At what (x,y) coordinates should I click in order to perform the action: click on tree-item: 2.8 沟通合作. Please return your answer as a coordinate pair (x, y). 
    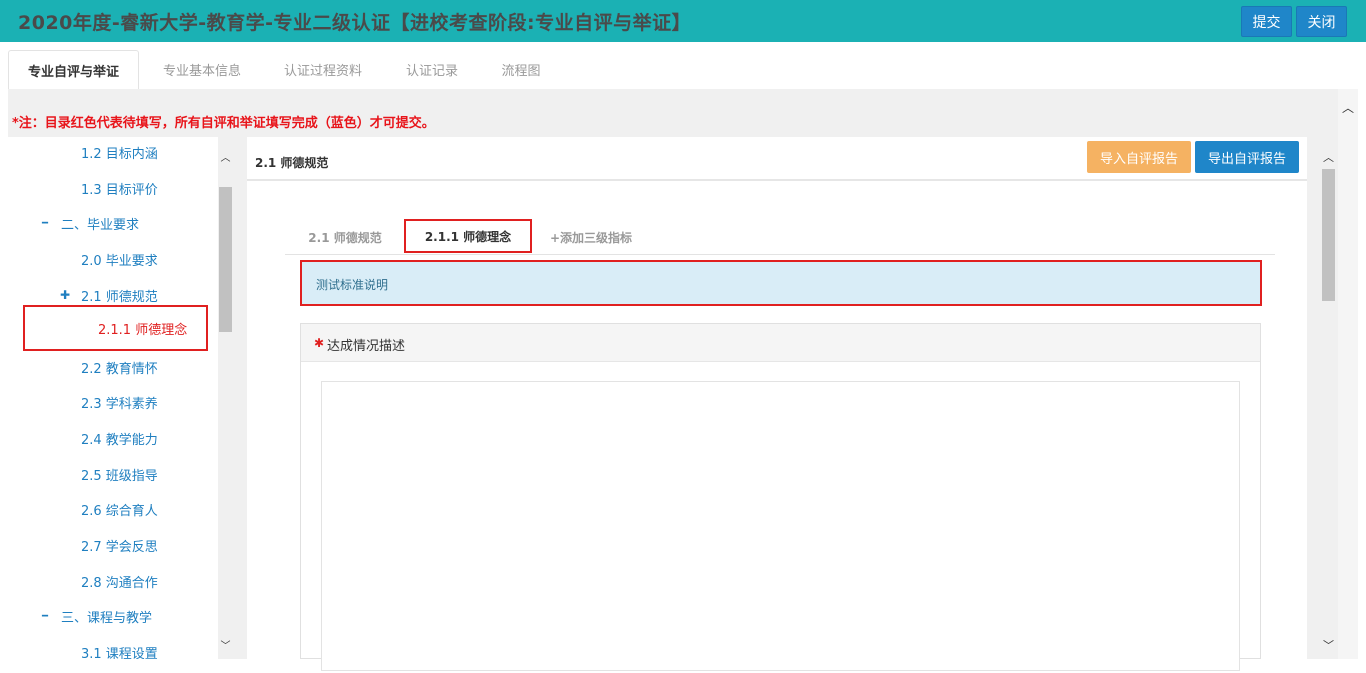
    Looking at the image, I should click on (113, 581).